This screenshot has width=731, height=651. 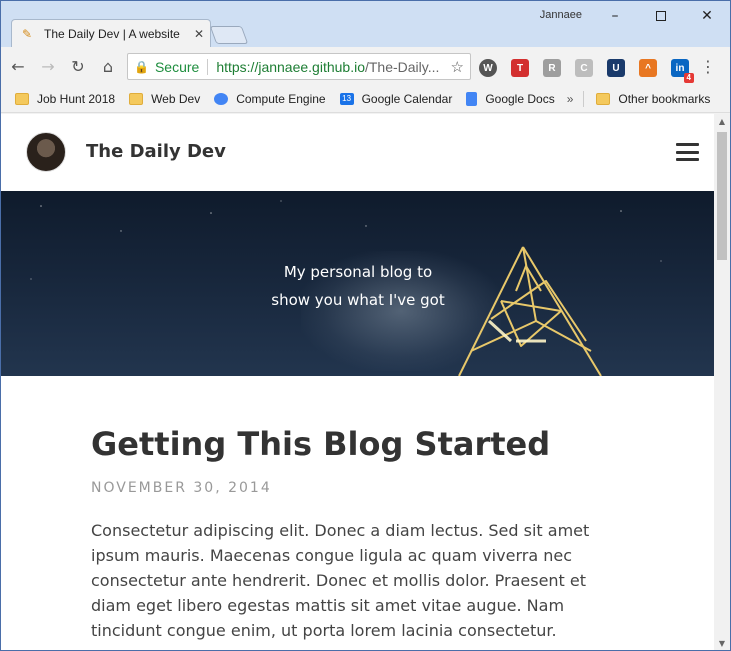 What do you see at coordinates (520, 98) in the screenshot?
I see `bookmark-label: Google Docs` at bounding box center [520, 98].